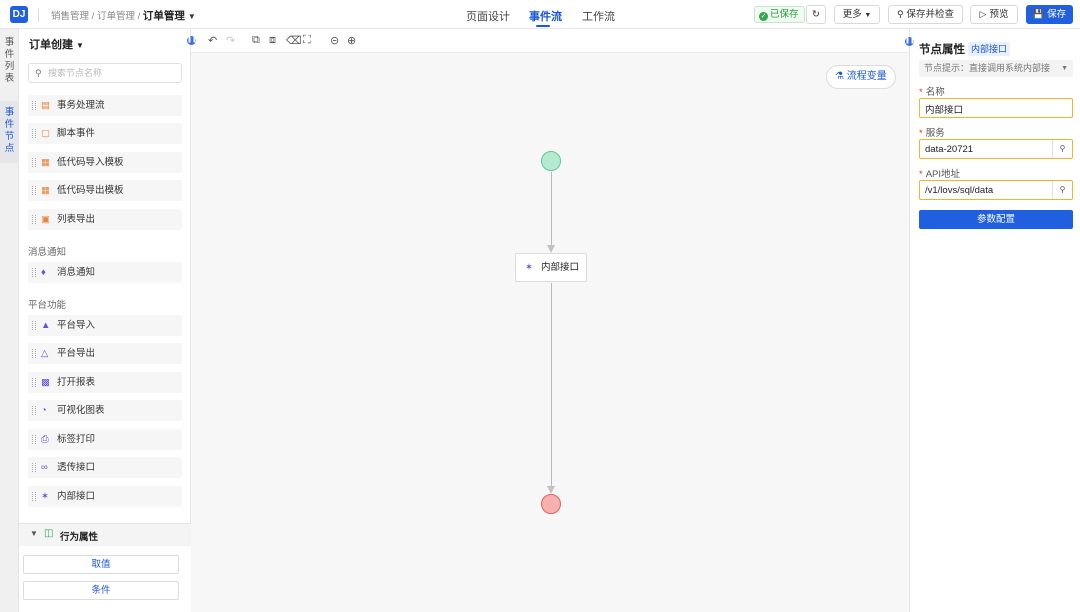  Describe the element at coordinates (9, 65) in the screenshot. I see `side-tab-event-list: 事件列表` at that location.